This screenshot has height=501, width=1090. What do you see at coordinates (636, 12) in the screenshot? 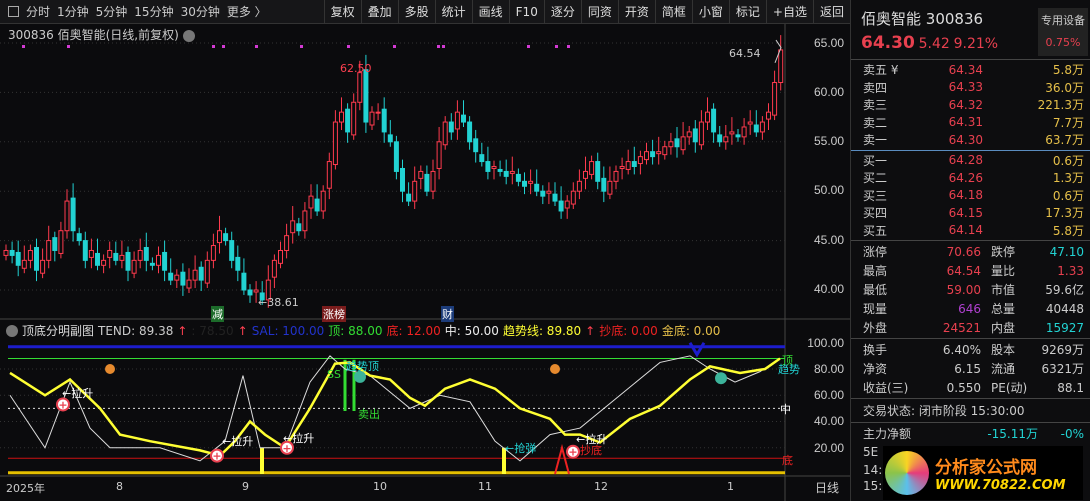
I see `toolbar-button: 开资` at bounding box center [636, 12].